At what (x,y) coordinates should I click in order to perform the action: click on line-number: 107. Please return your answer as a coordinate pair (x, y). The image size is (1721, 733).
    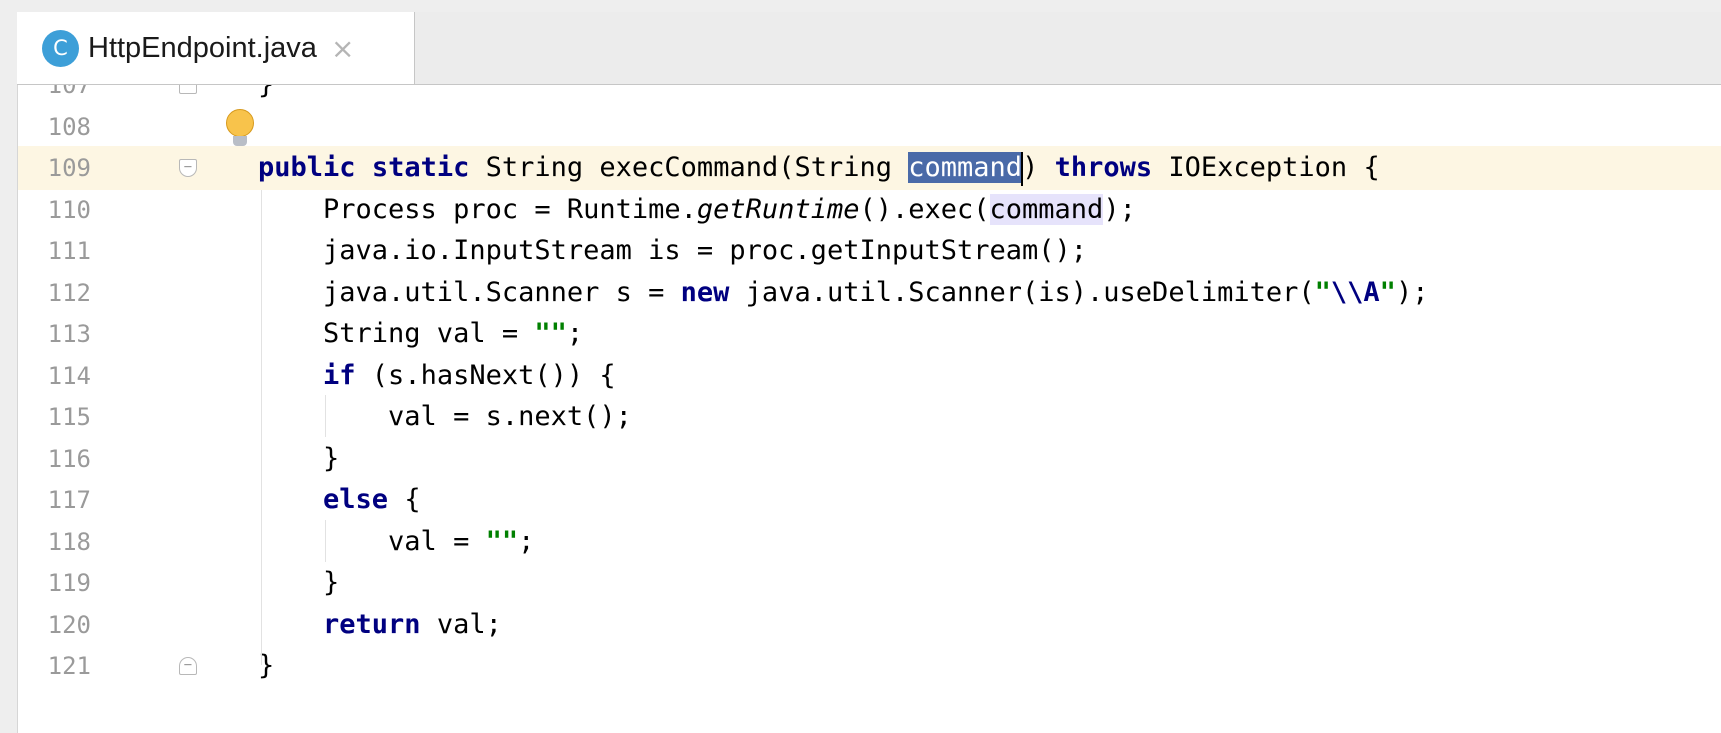
    Looking at the image, I should click on (69, 92).